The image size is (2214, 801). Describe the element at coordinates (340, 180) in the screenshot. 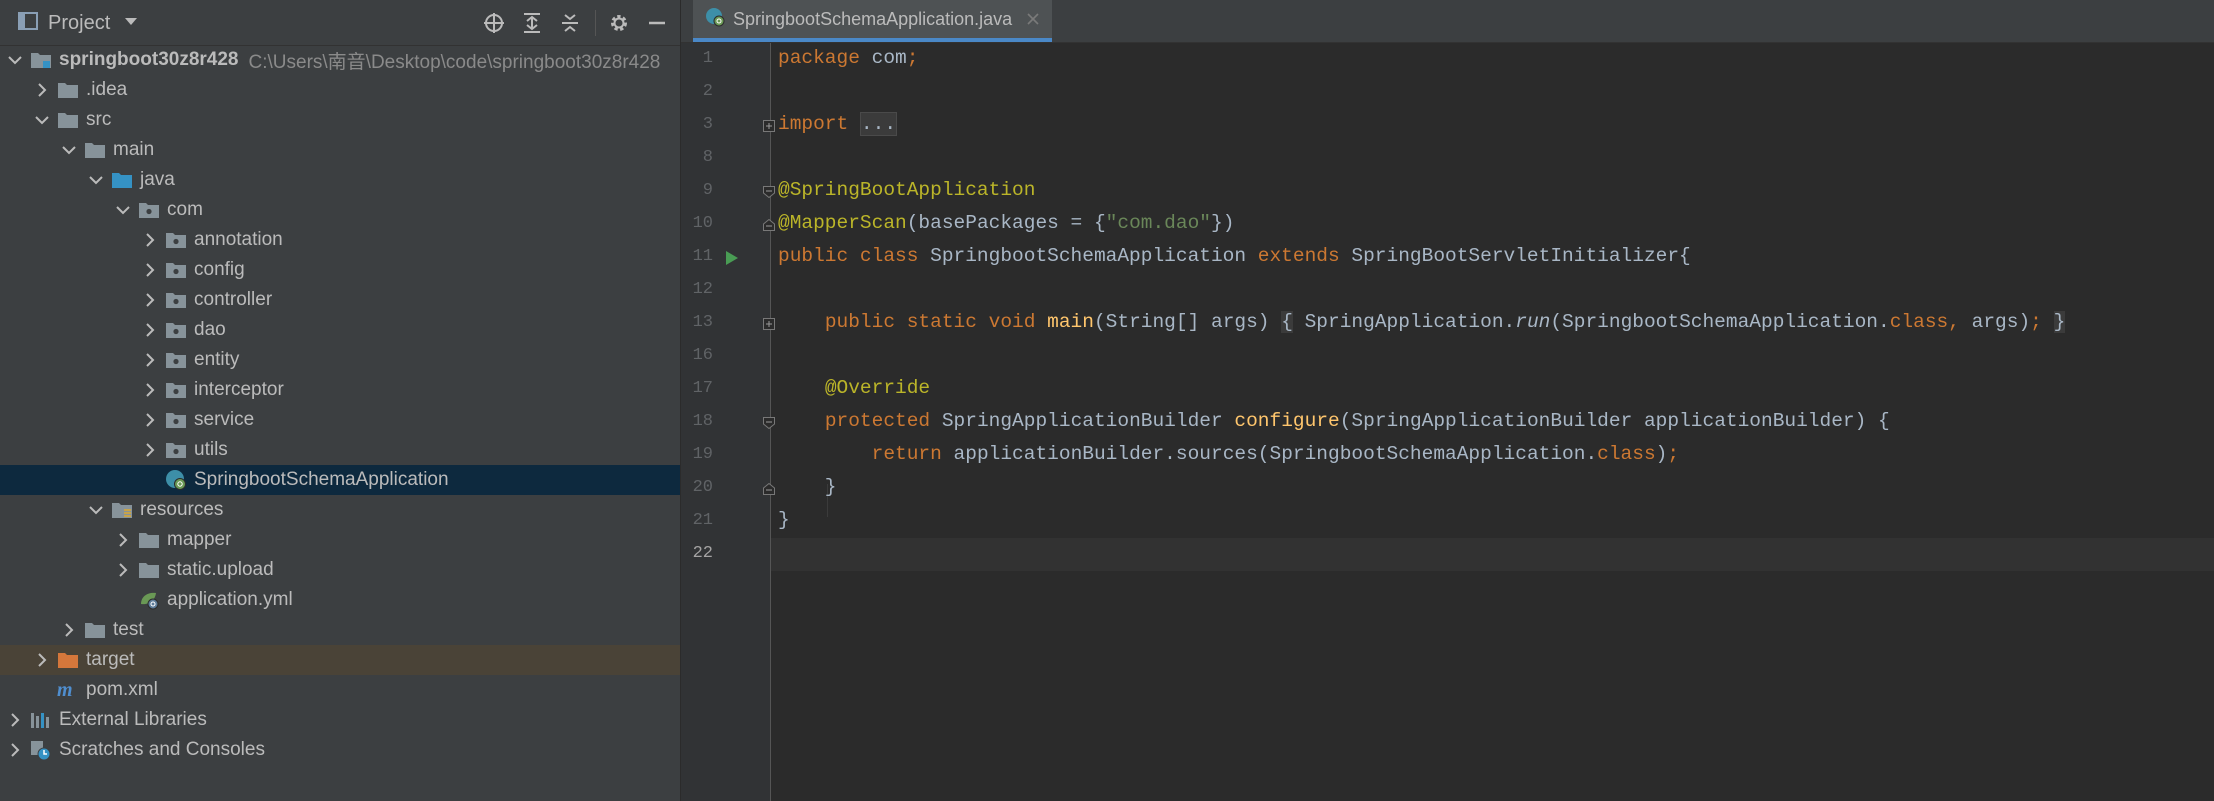

I see `tree-item-java: java` at that location.